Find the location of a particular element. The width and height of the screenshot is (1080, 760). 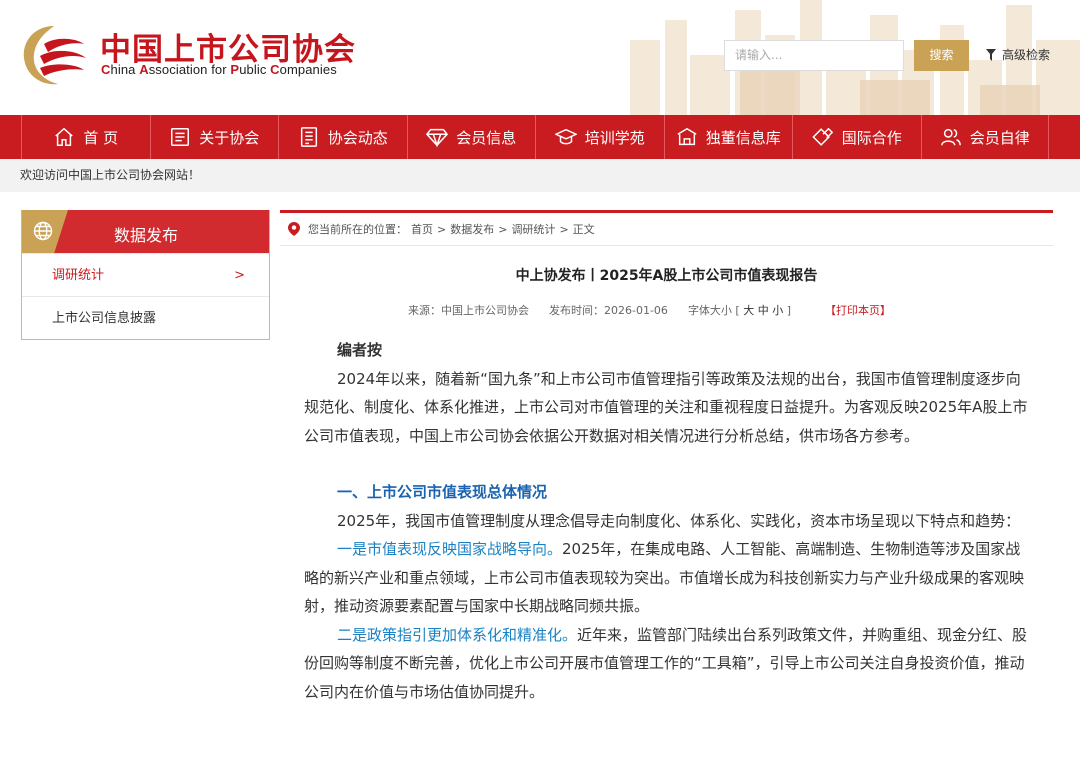

main-nav: 首 页 关于协会 协会动态 会员信息 培训学苑 独董信息库 国际合作 会员自律 is located at coordinates (540, 137).